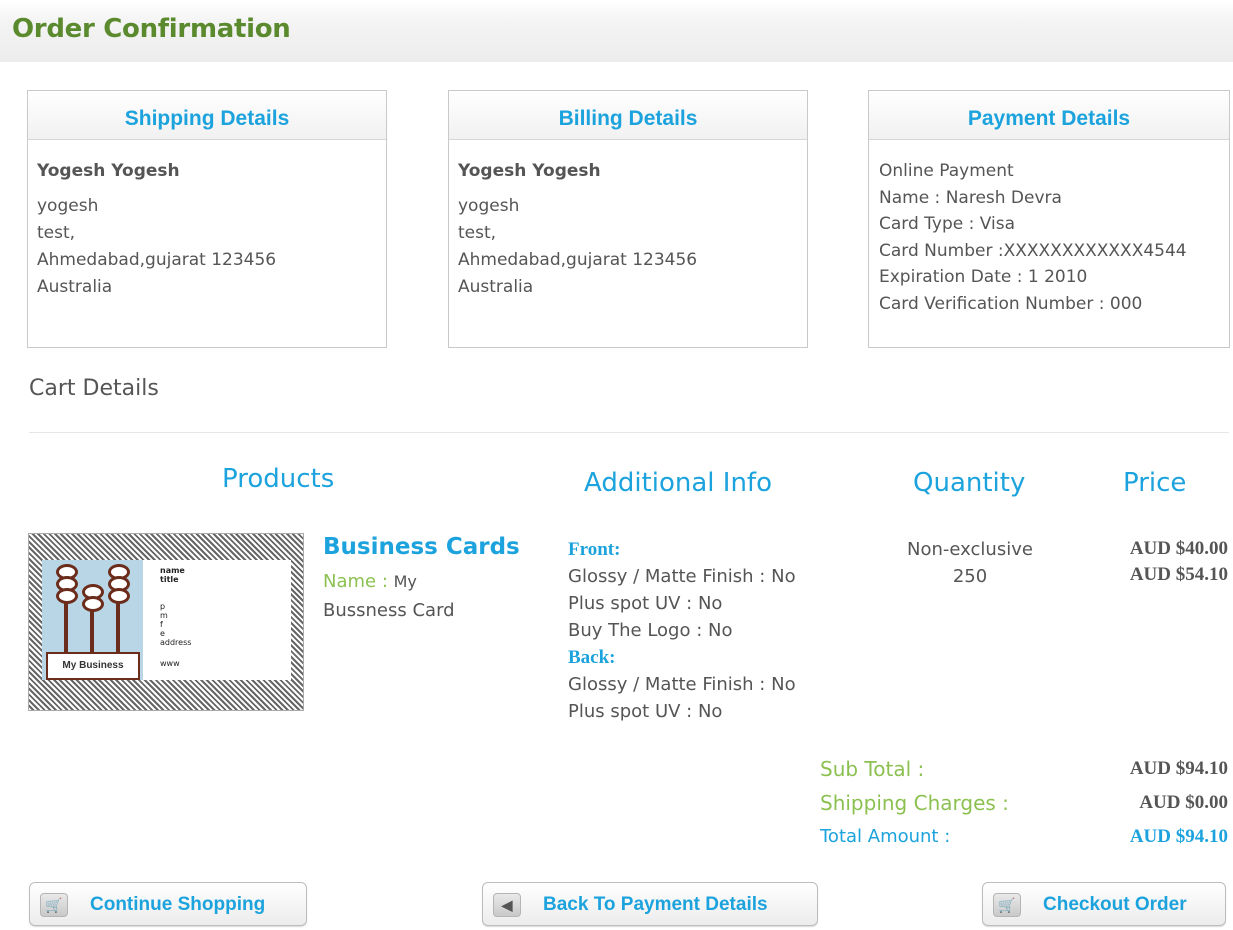  I want to click on shipping-charges-label: Shipping Charges :, so click(914, 803).